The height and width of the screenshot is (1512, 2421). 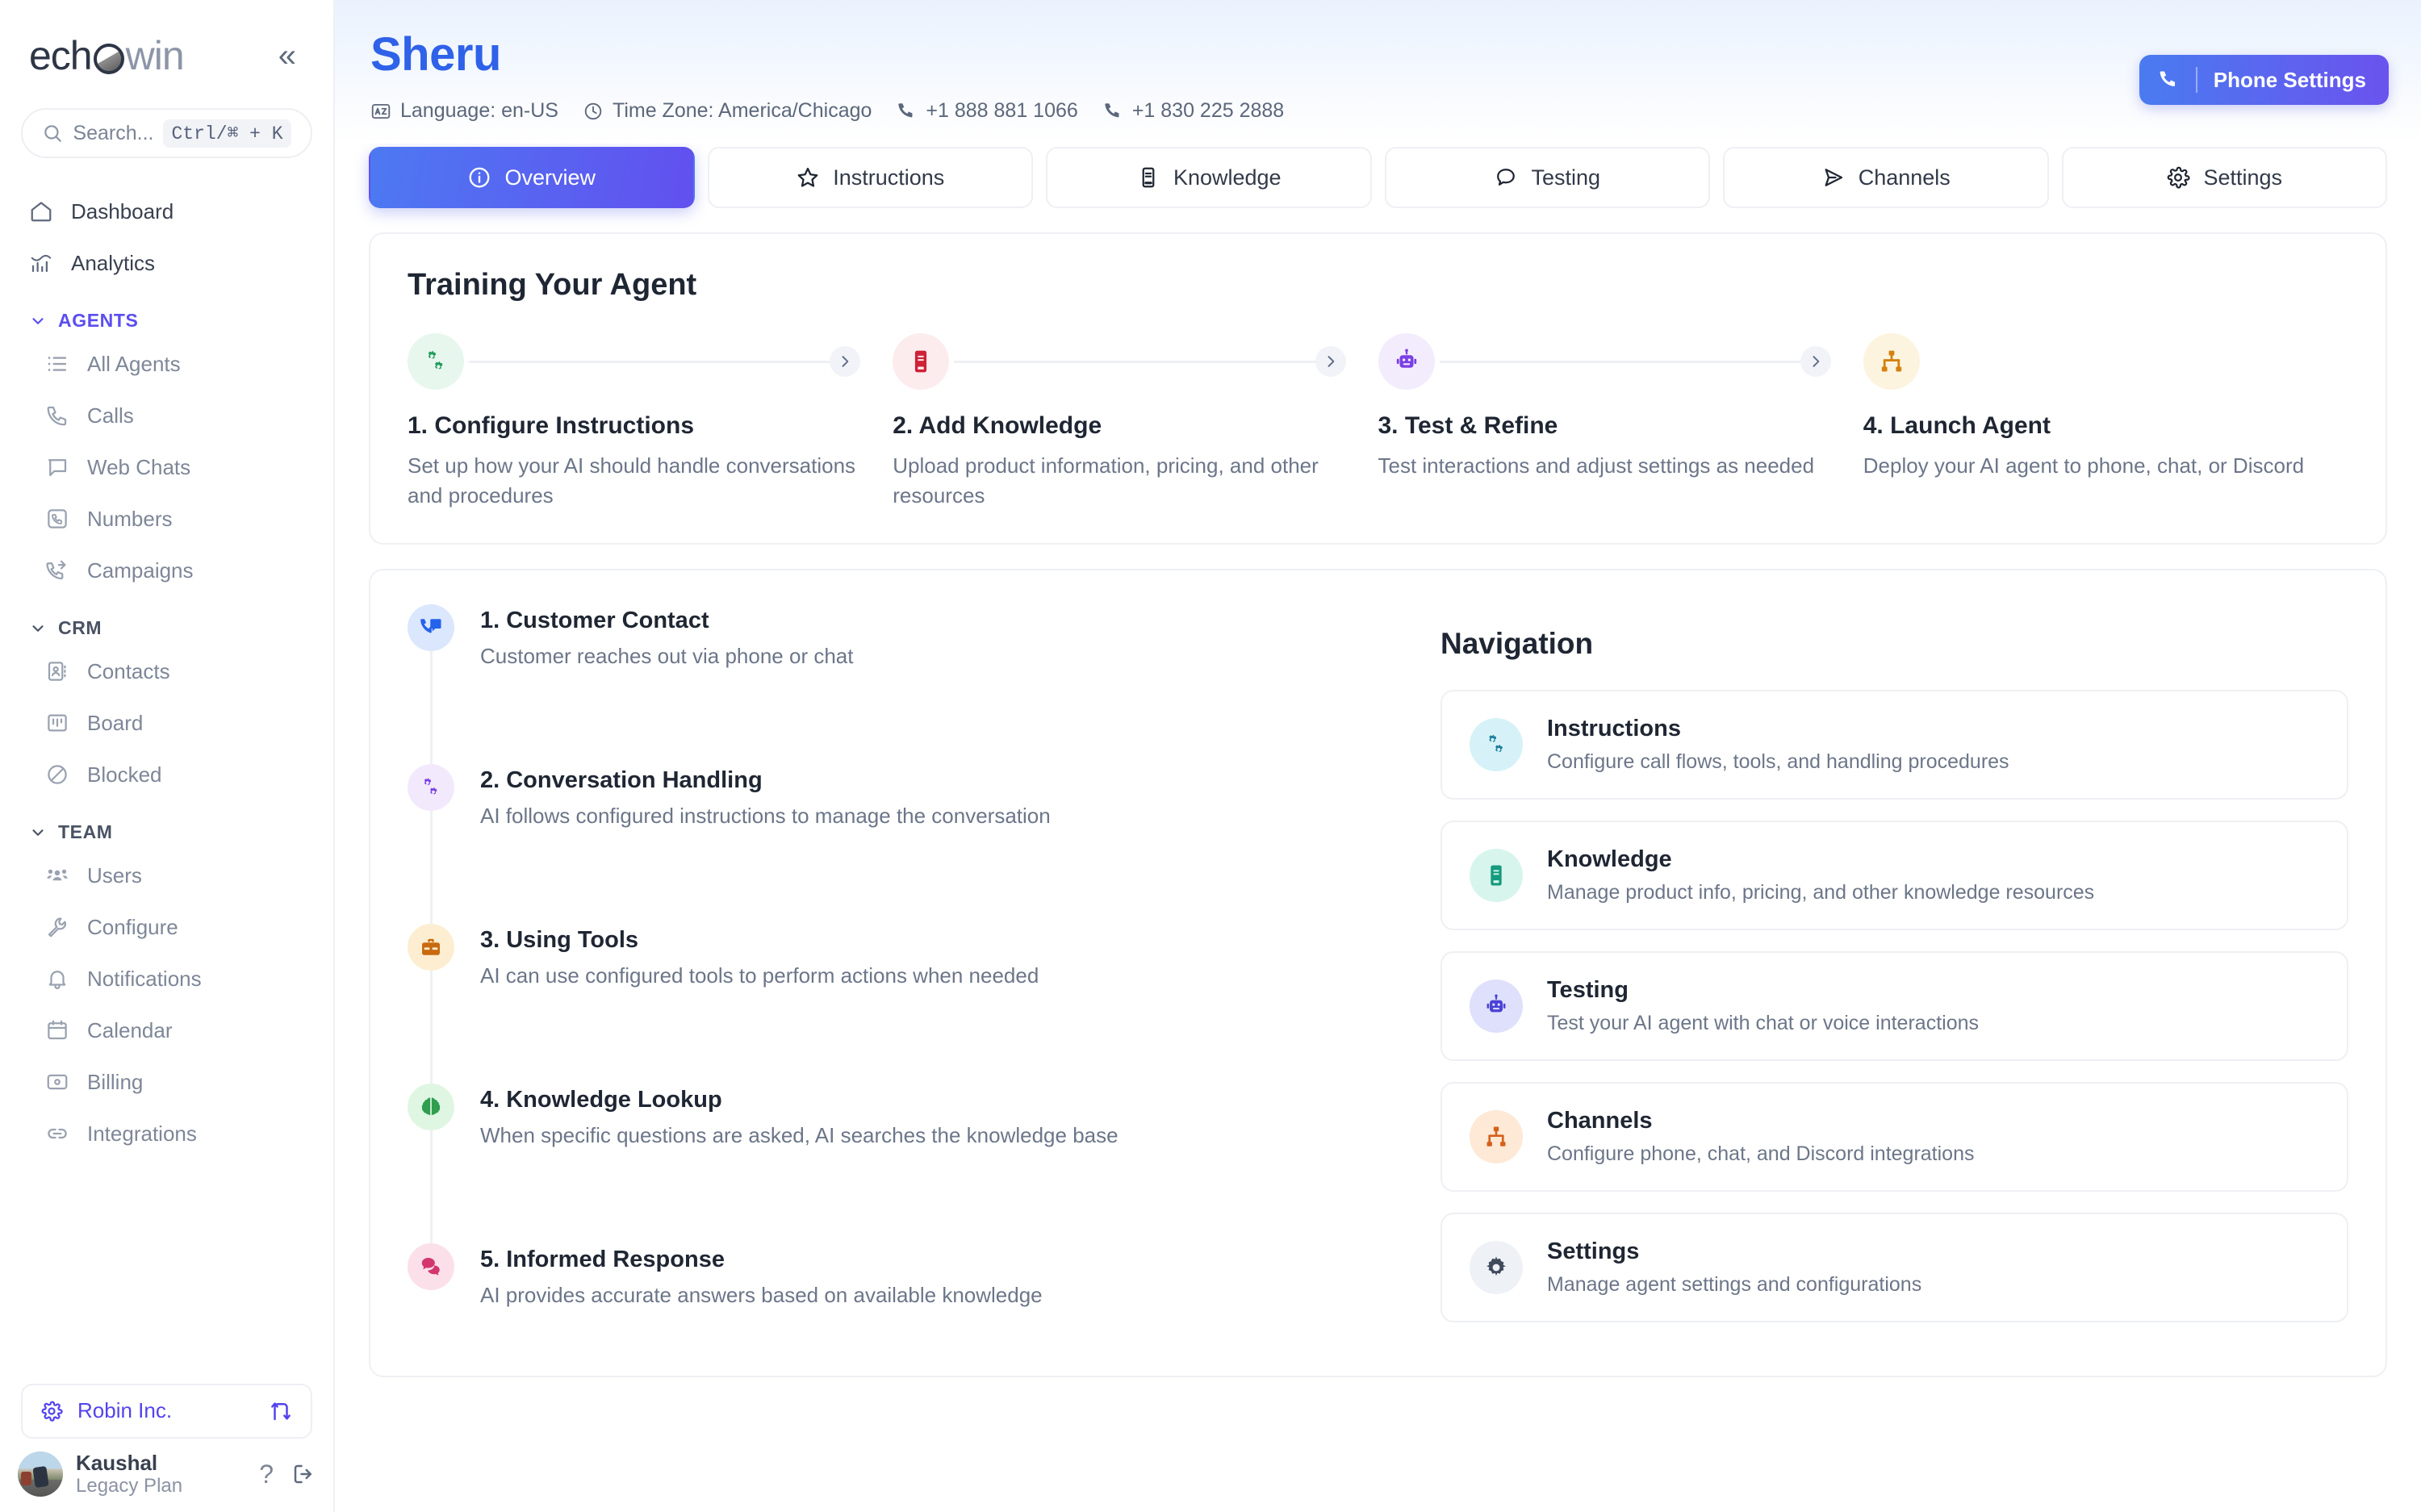 I want to click on sidebar-item-label: Billing, so click(x=115, y=1081).